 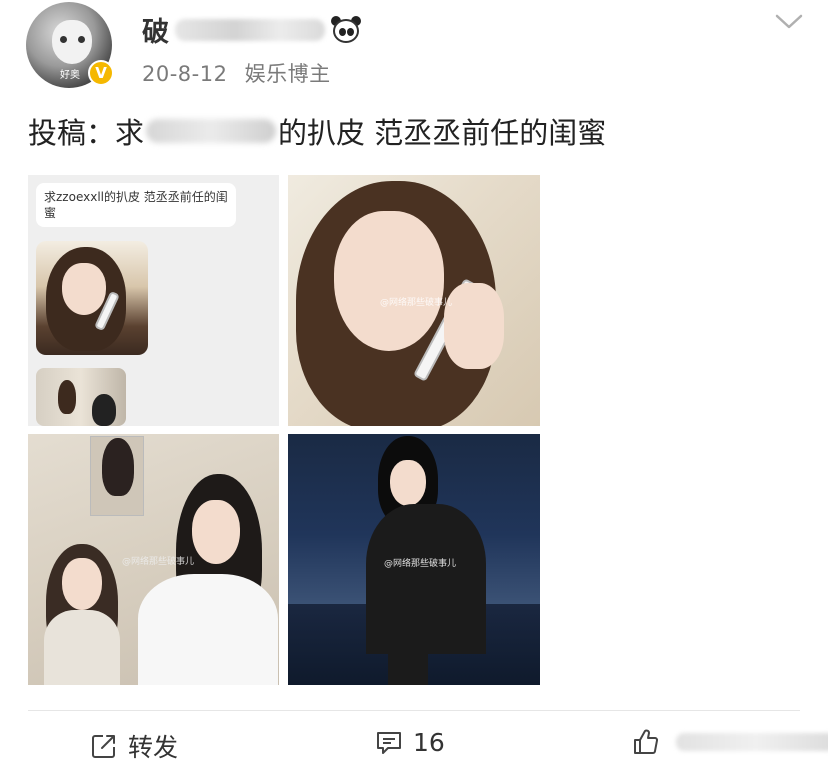 I want to click on comment-count: 16, so click(x=429, y=742).